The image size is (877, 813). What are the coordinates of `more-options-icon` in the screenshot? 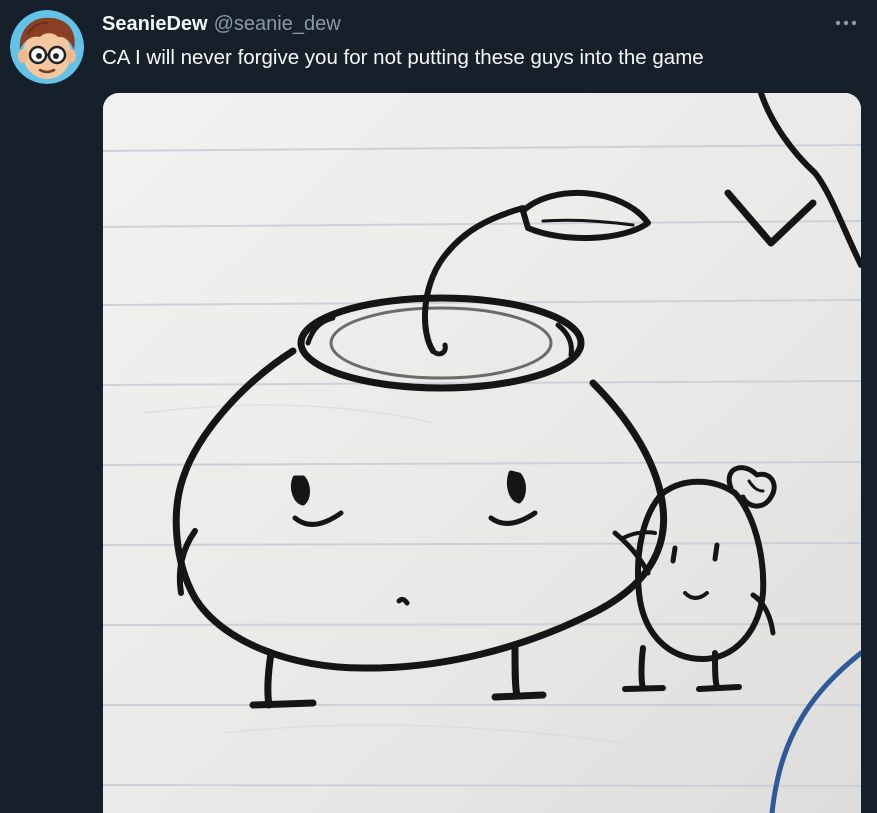 It's located at (846, 23).